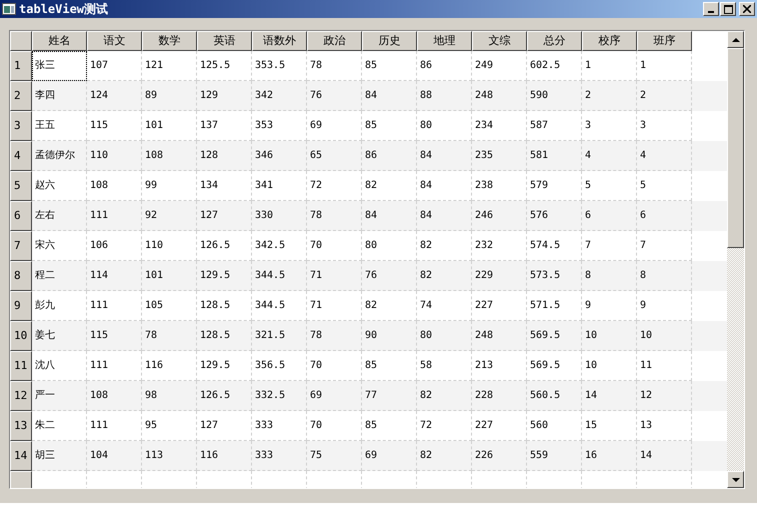  Describe the element at coordinates (499, 41) in the screenshot. I see `column-header: 文综` at that location.